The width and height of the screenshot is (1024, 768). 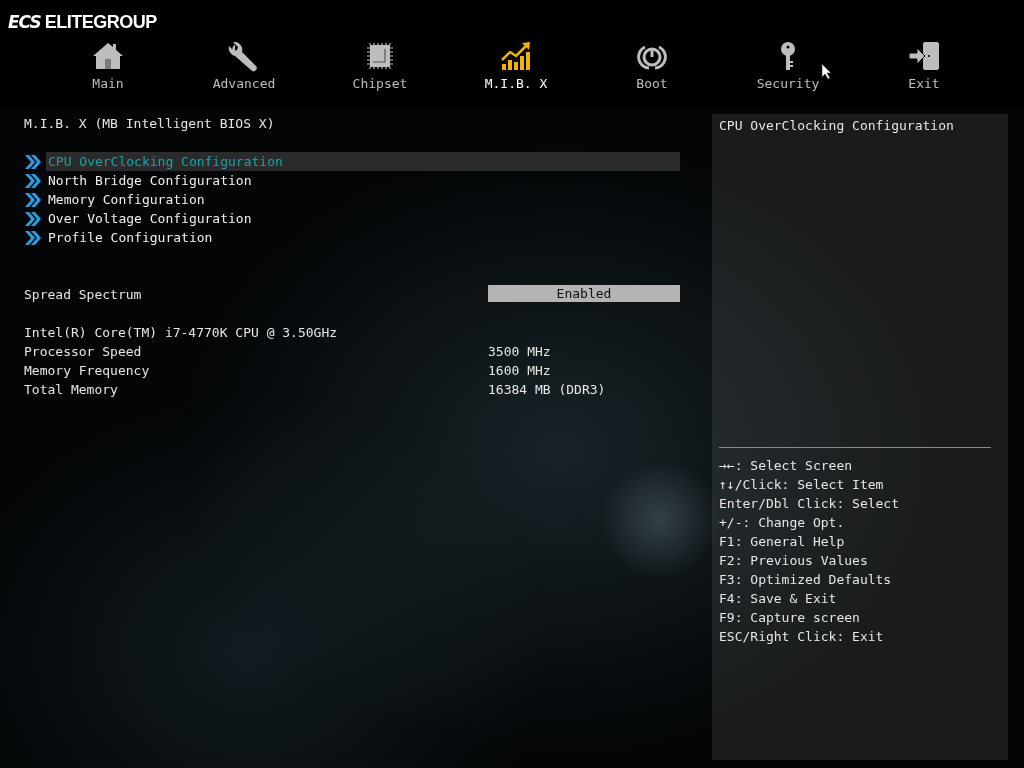 I want to click on setting-label: Spread Spectrum, so click(x=83, y=294).